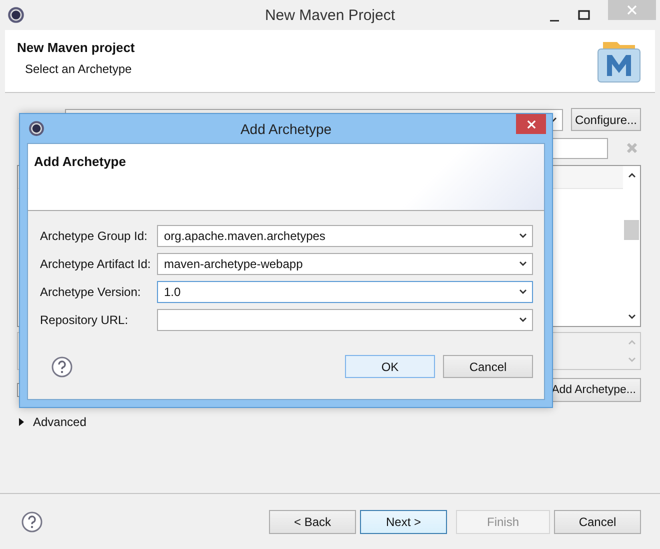 The image size is (660, 549). Describe the element at coordinates (286, 128) in the screenshot. I see `dialog-title: Add Archetype` at that location.